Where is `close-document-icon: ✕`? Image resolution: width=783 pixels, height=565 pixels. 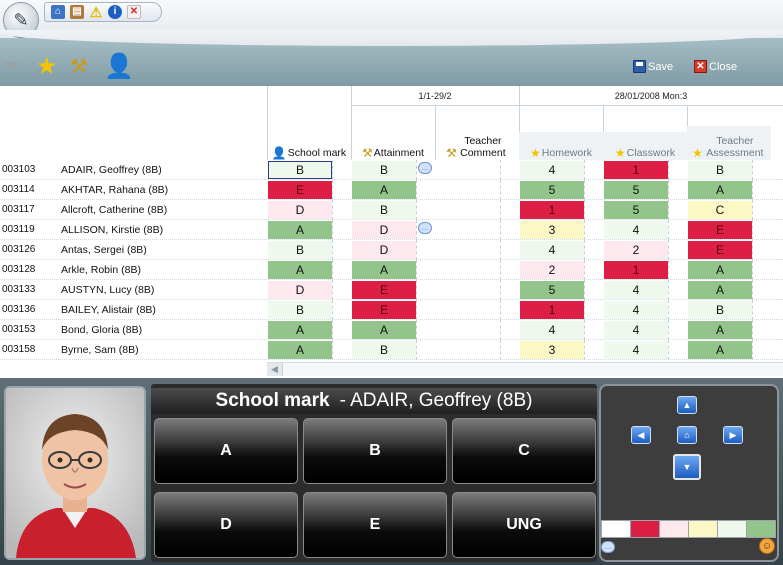
close-document-icon: ✕ is located at coordinates (134, 12).